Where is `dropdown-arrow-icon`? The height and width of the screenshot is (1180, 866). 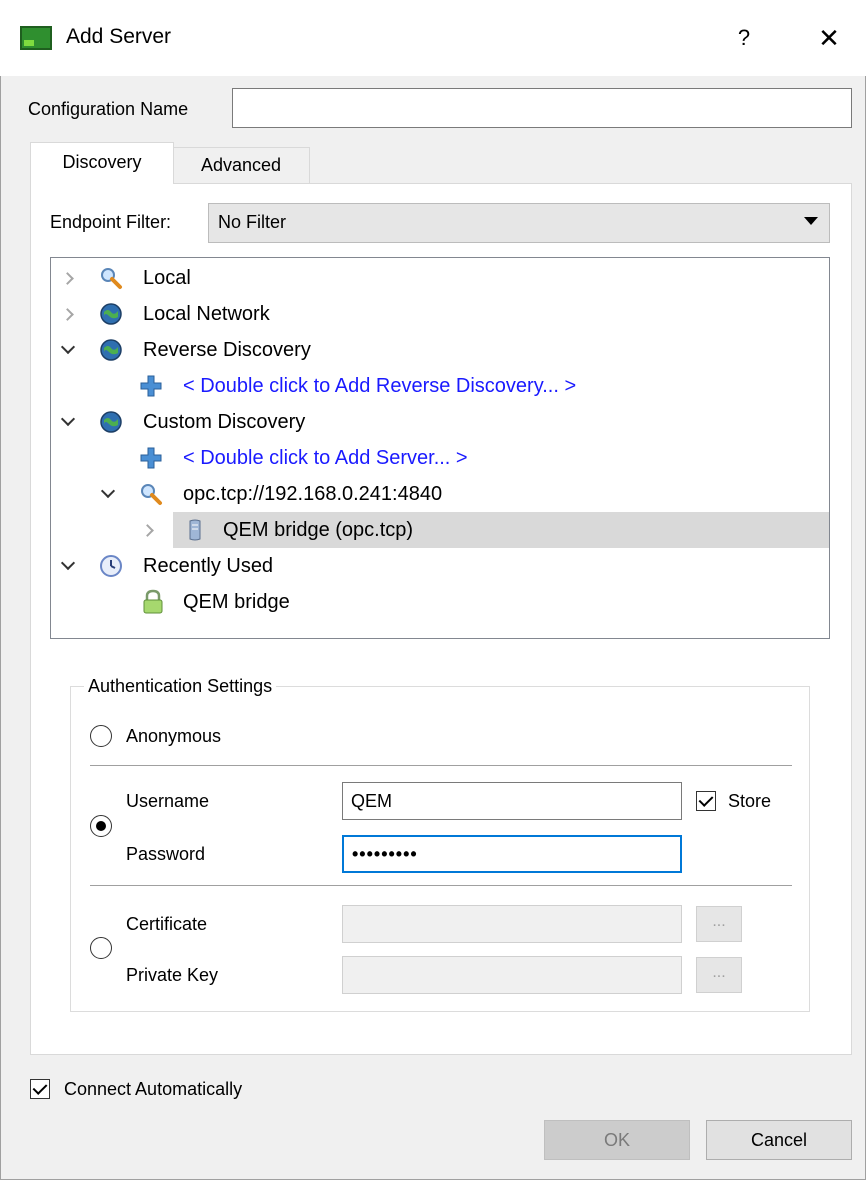 dropdown-arrow-icon is located at coordinates (811, 221).